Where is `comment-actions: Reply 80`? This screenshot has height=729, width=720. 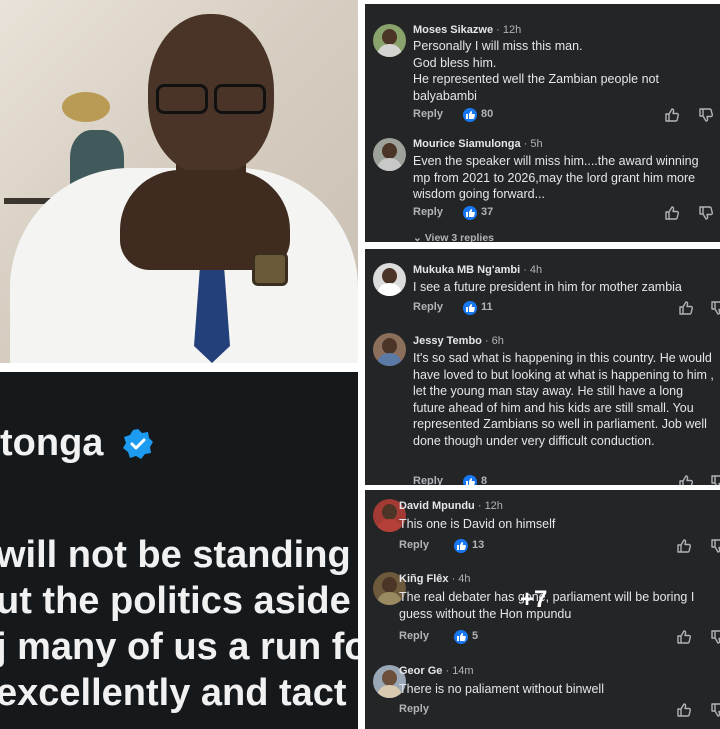
comment-actions: Reply 80 is located at coordinates (565, 116).